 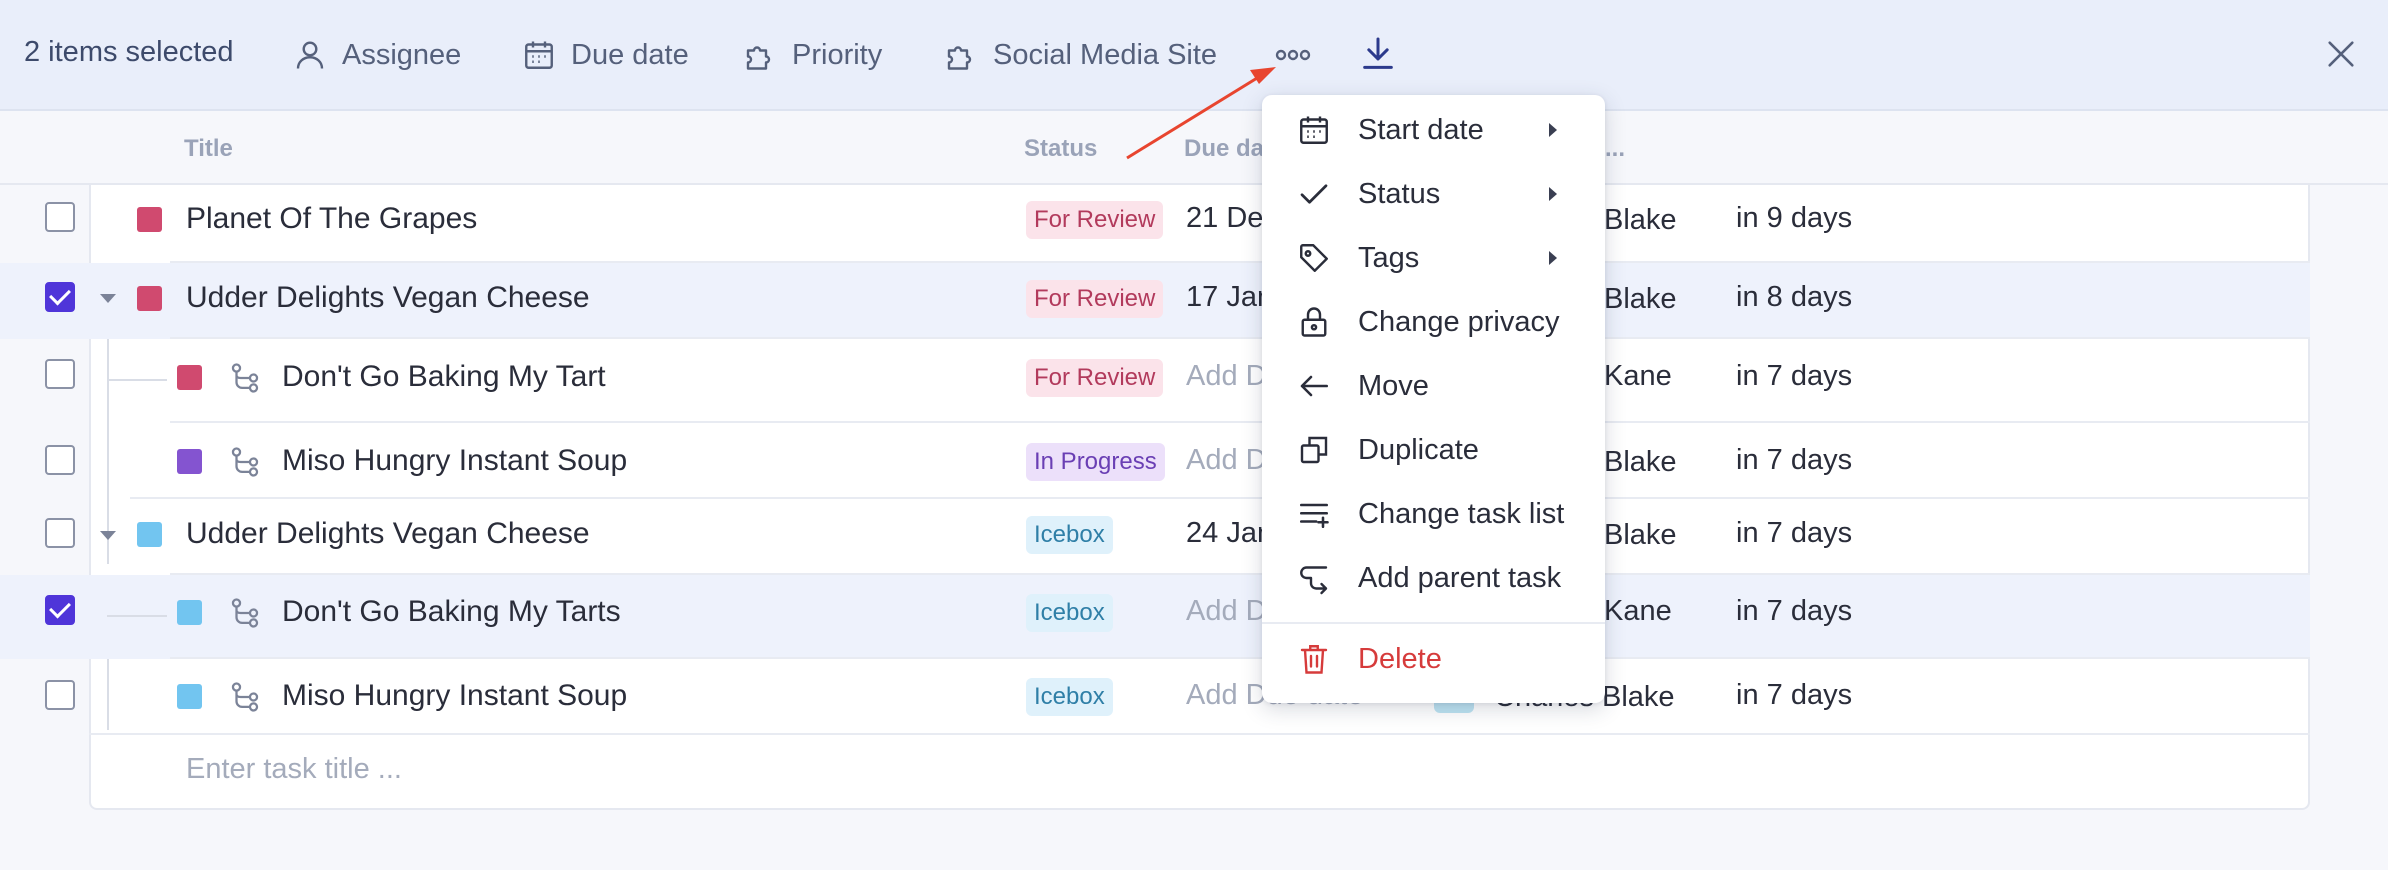 I want to click on menu-item-change-privacy: Change privacy, so click(x=1433, y=322).